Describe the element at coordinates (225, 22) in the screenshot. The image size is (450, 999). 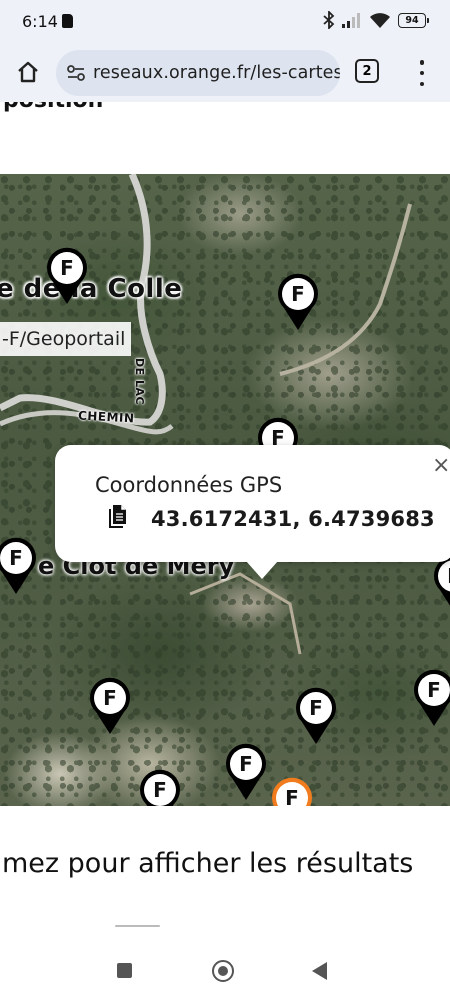
I see `status-bar: 6:14 94` at that location.